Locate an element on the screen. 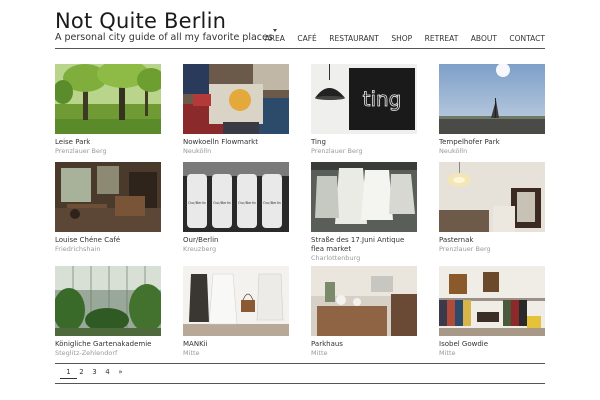  place-card-leise-park: Leise Park Prenzlauer Berg is located at coordinates (108, 110).